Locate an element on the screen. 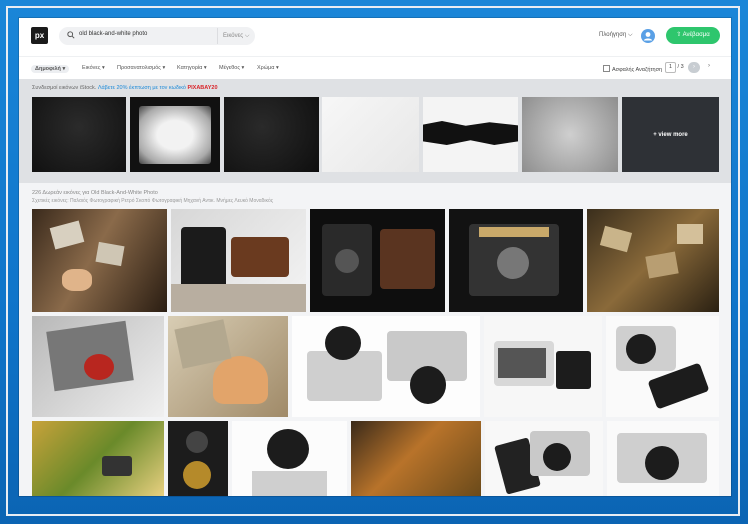 The width and height of the screenshot is (748, 524). search-type-dropdown: Εικόνες ⌵ is located at coordinates (233, 36).